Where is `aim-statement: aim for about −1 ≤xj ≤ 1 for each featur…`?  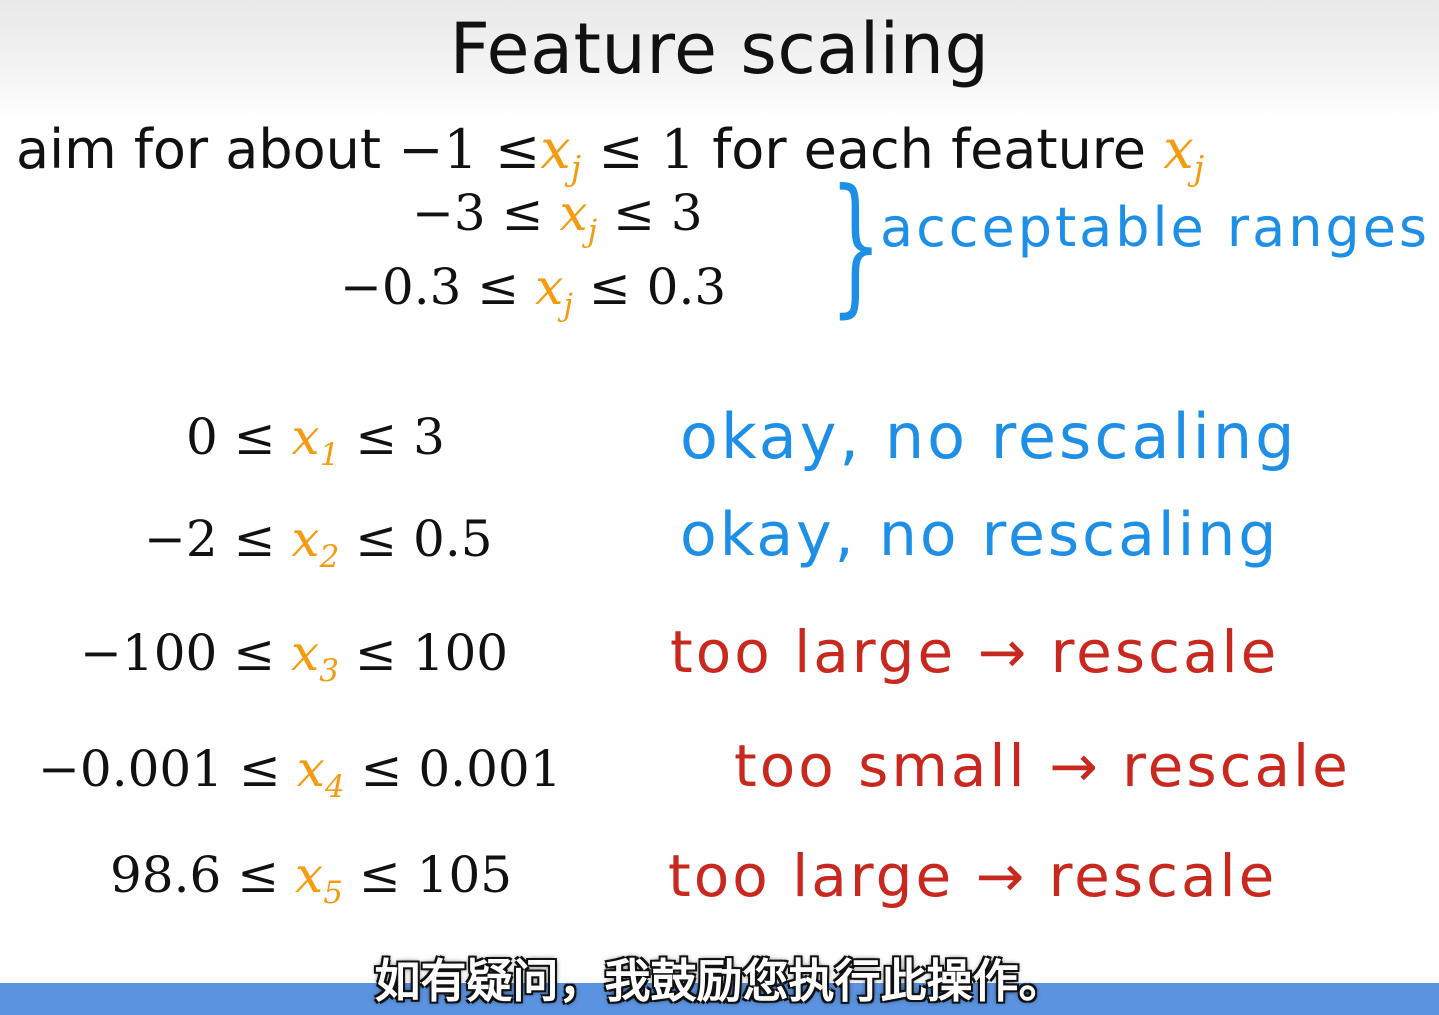 aim-statement: aim for about −1 ≤xj ≤ 1 for each featur… is located at coordinates (610, 153).